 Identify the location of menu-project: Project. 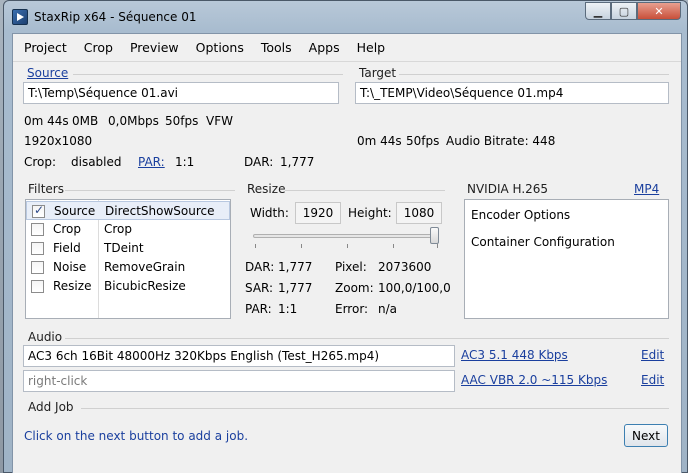
(45, 47).